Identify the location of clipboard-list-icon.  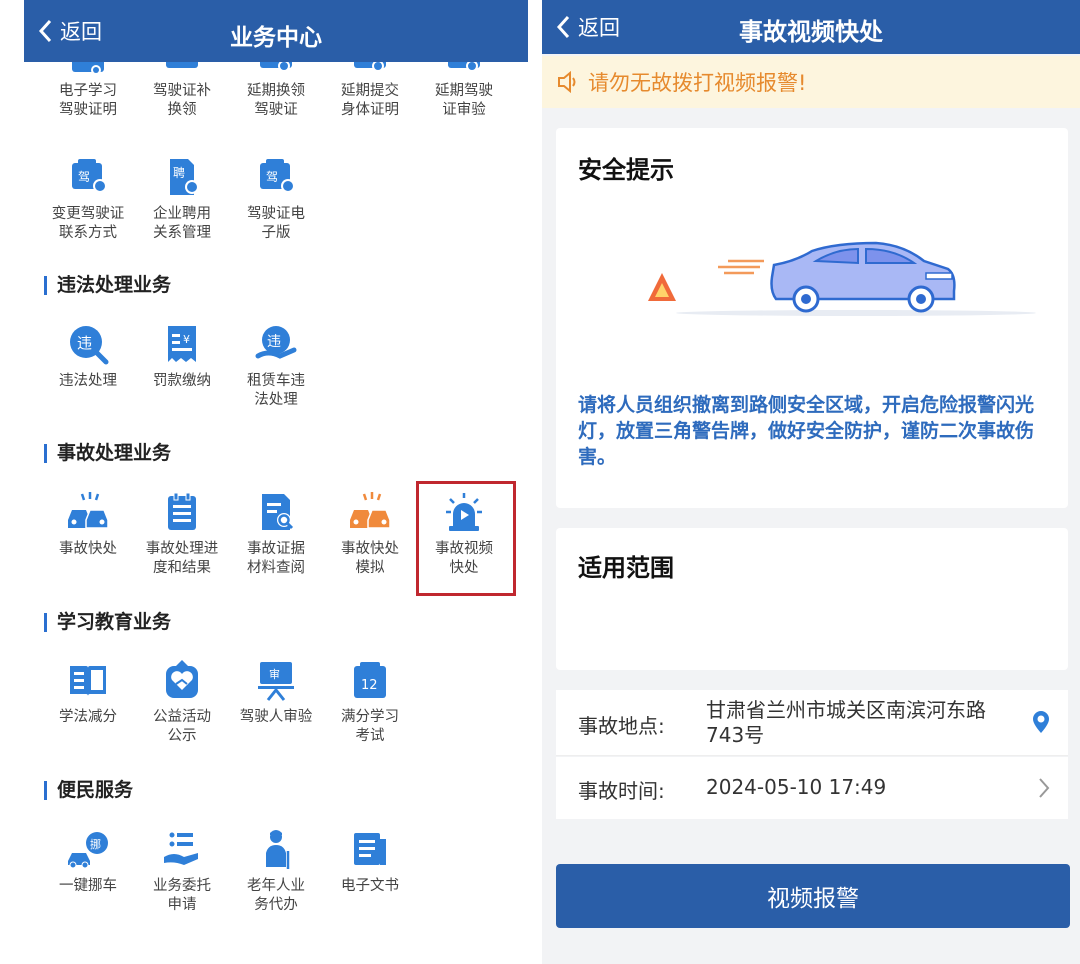
(182, 511).